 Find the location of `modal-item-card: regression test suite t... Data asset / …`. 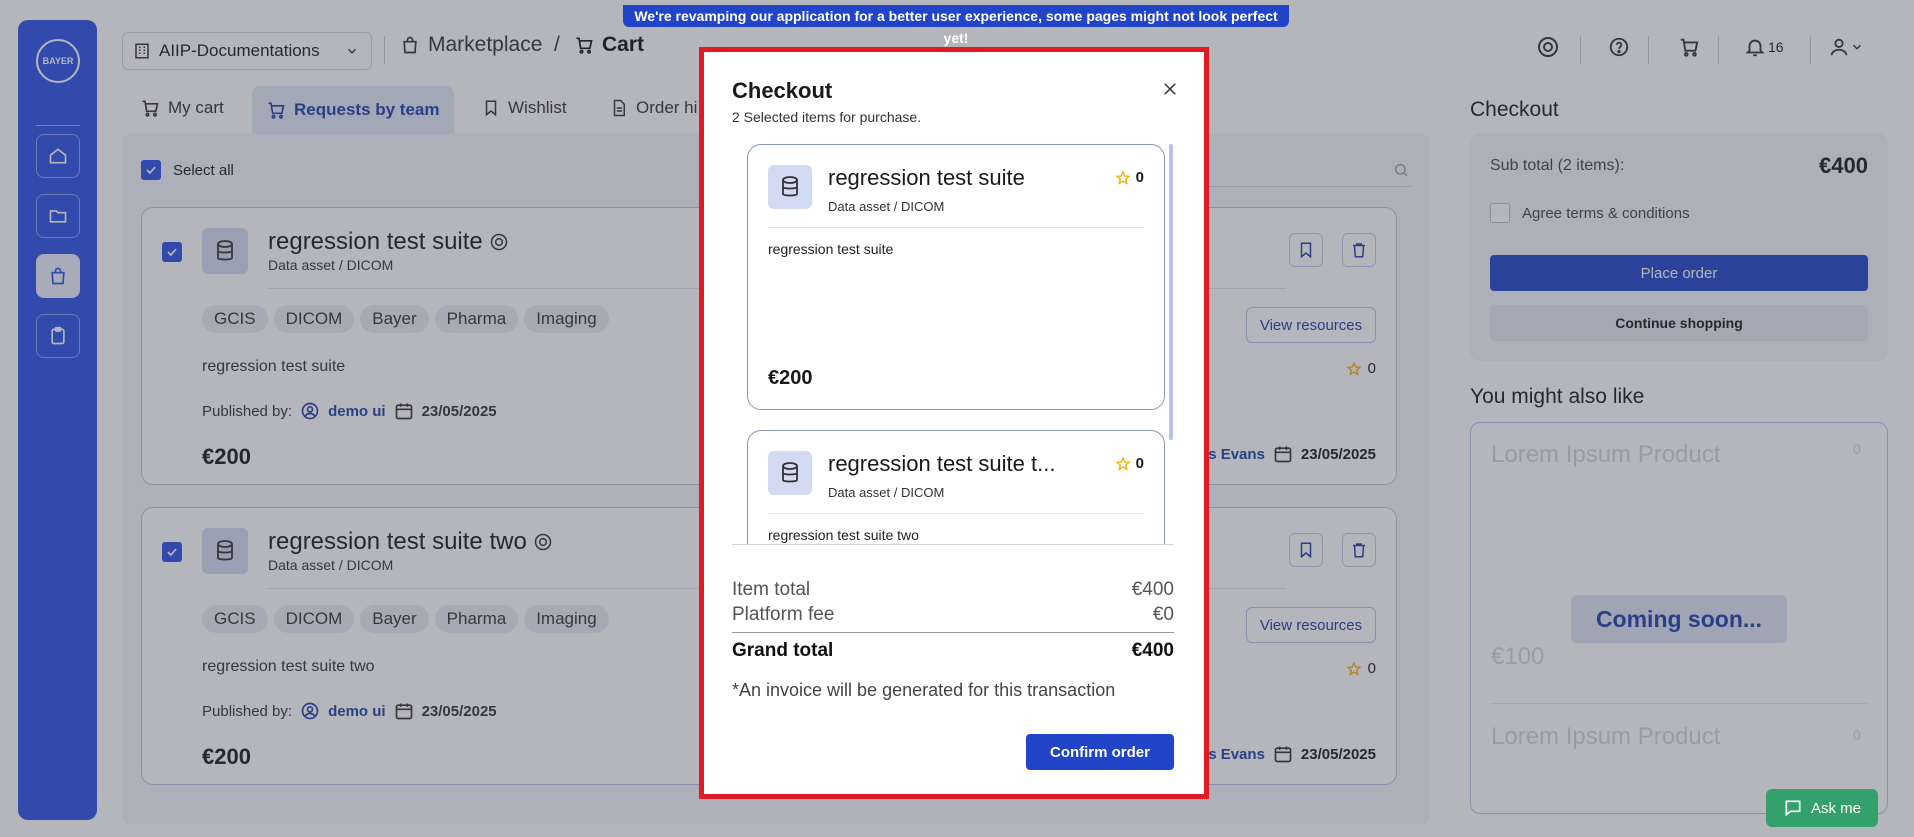

modal-item-card: regression test suite t... Data asset / … is located at coordinates (956, 487).